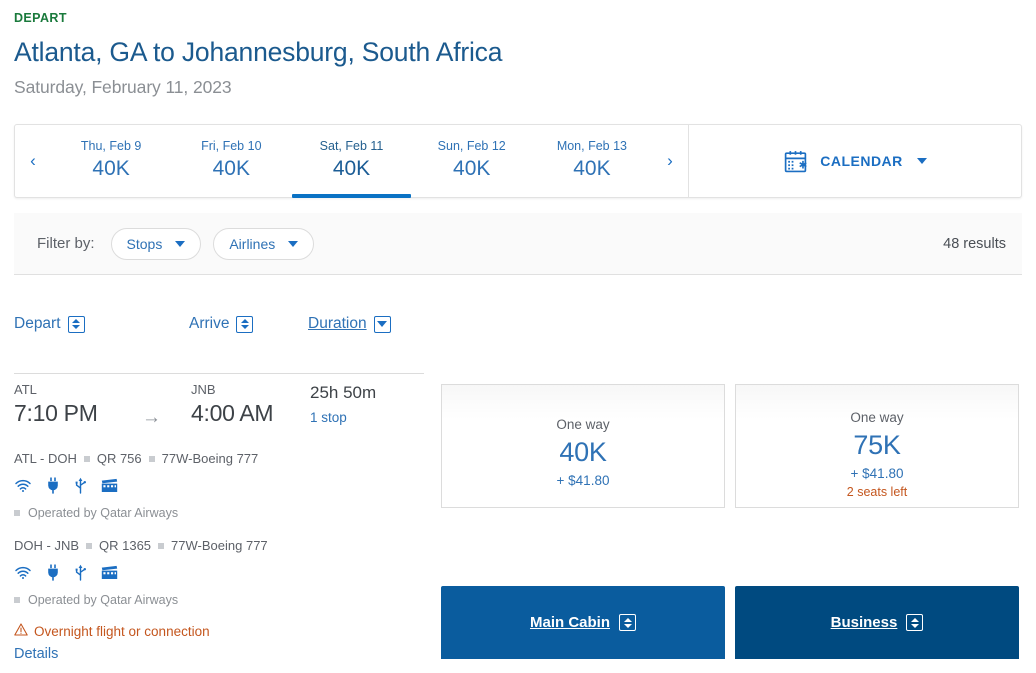 Image resolution: width=1036 pixels, height=673 pixels. I want to click on date-tab-sun-feb-12: Sun, Feb 12 40K, so click(472, 161).